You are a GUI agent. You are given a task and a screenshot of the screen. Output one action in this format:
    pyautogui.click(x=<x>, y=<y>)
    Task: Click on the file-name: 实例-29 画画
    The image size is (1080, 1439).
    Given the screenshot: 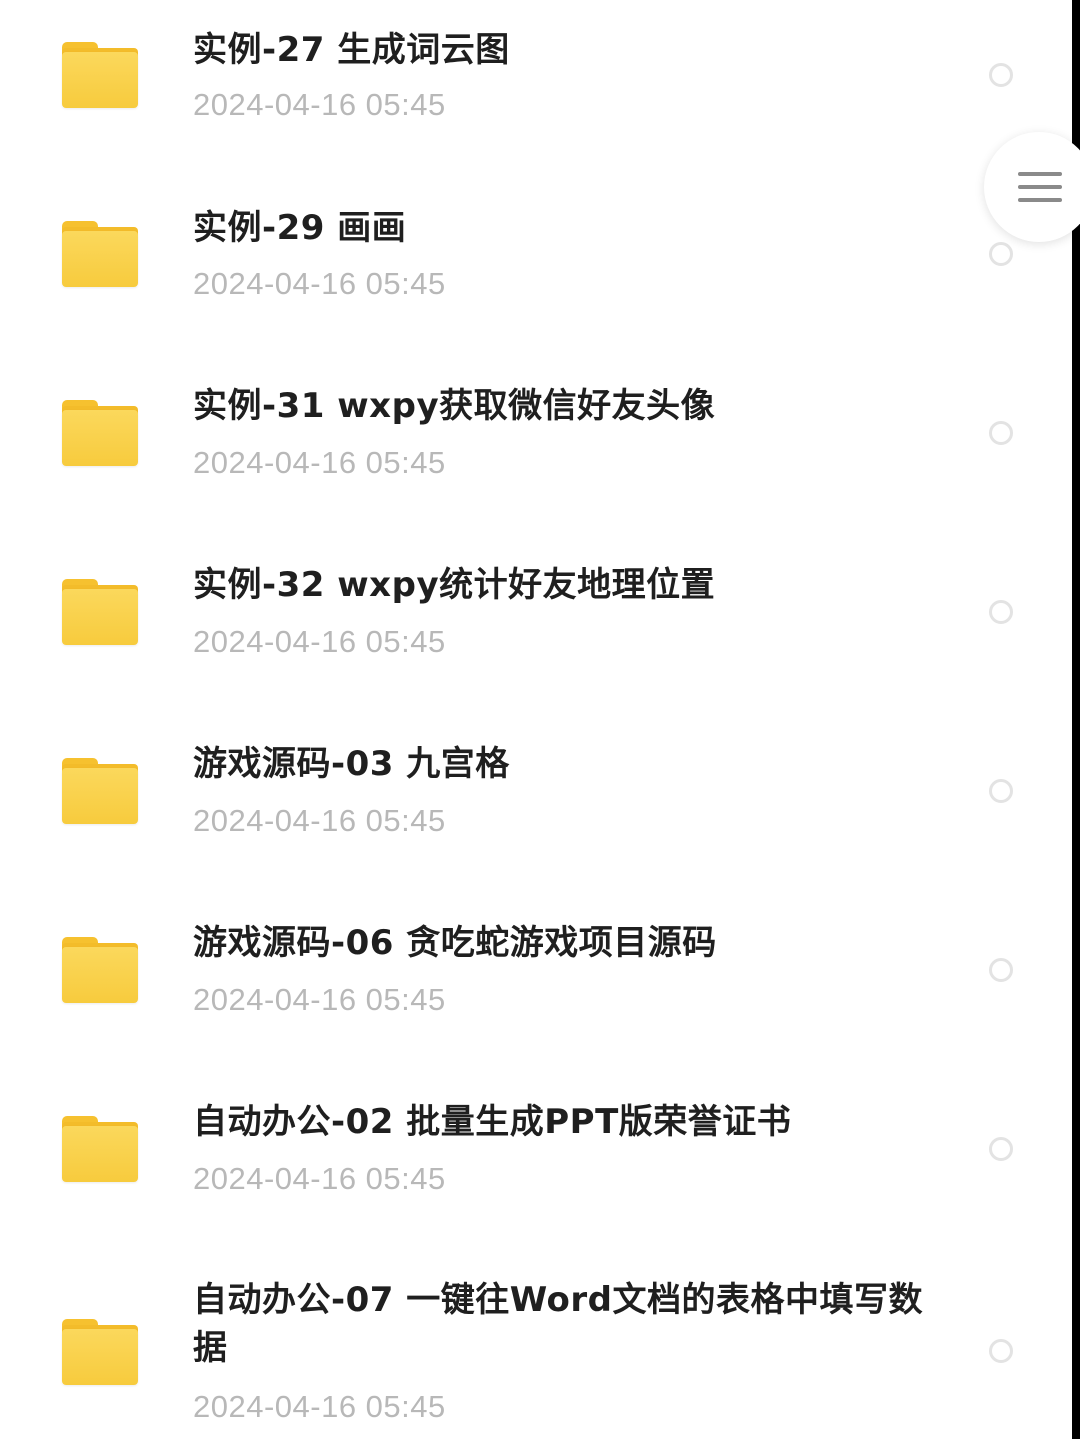 What is the action you would take?
    pyautogui.click(x=300, y=228)
    